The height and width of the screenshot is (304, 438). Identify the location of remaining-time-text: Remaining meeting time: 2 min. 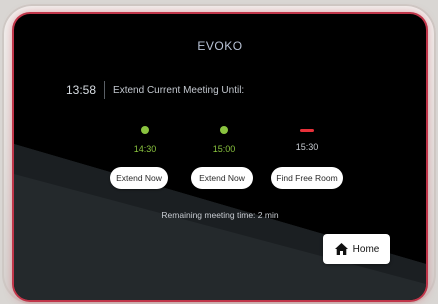
(220, 215).